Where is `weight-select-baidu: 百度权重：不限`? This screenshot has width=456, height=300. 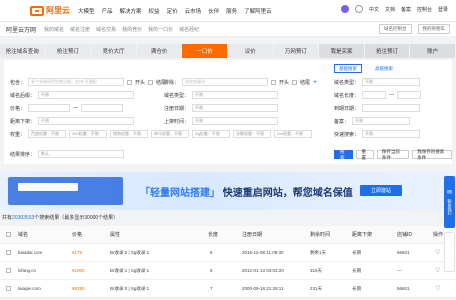
weight-select-baidu: 百度权重：不限 is located at coordinates (47, 134).